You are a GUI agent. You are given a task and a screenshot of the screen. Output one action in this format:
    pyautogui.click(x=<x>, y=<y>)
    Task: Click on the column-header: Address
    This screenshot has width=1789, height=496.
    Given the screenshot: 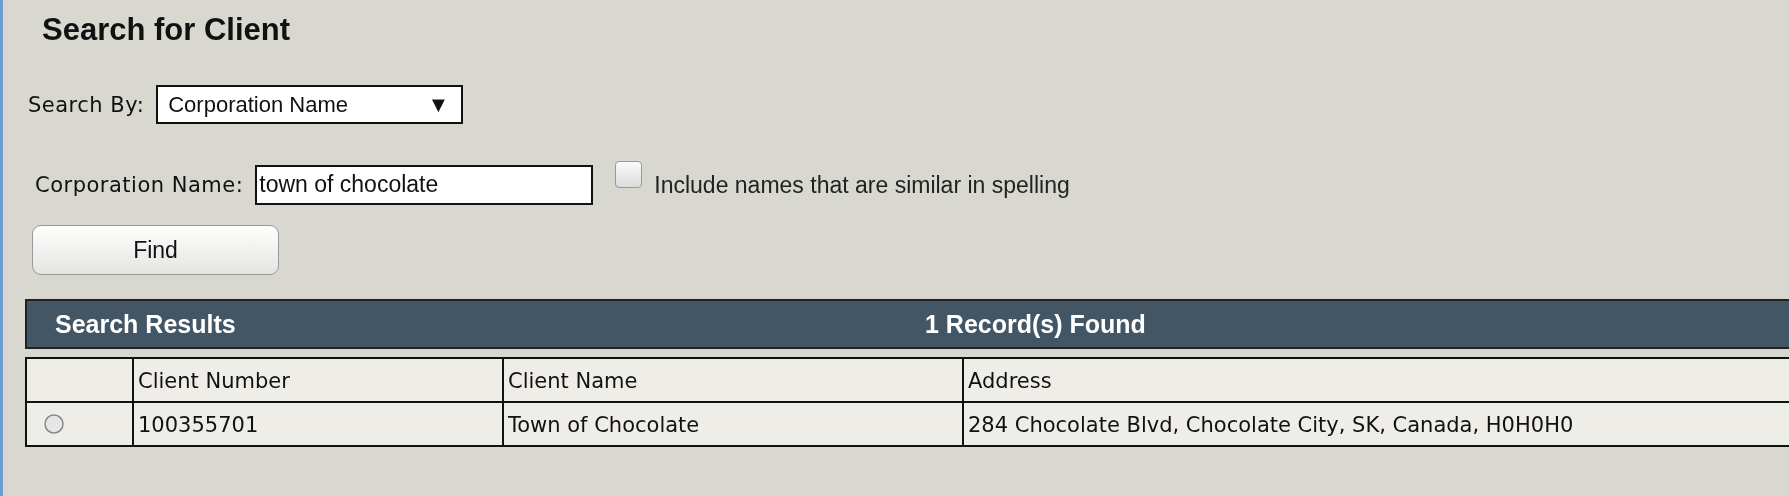 What is the action you would take?
    pyautogui.click(x=1376, y=380)
    